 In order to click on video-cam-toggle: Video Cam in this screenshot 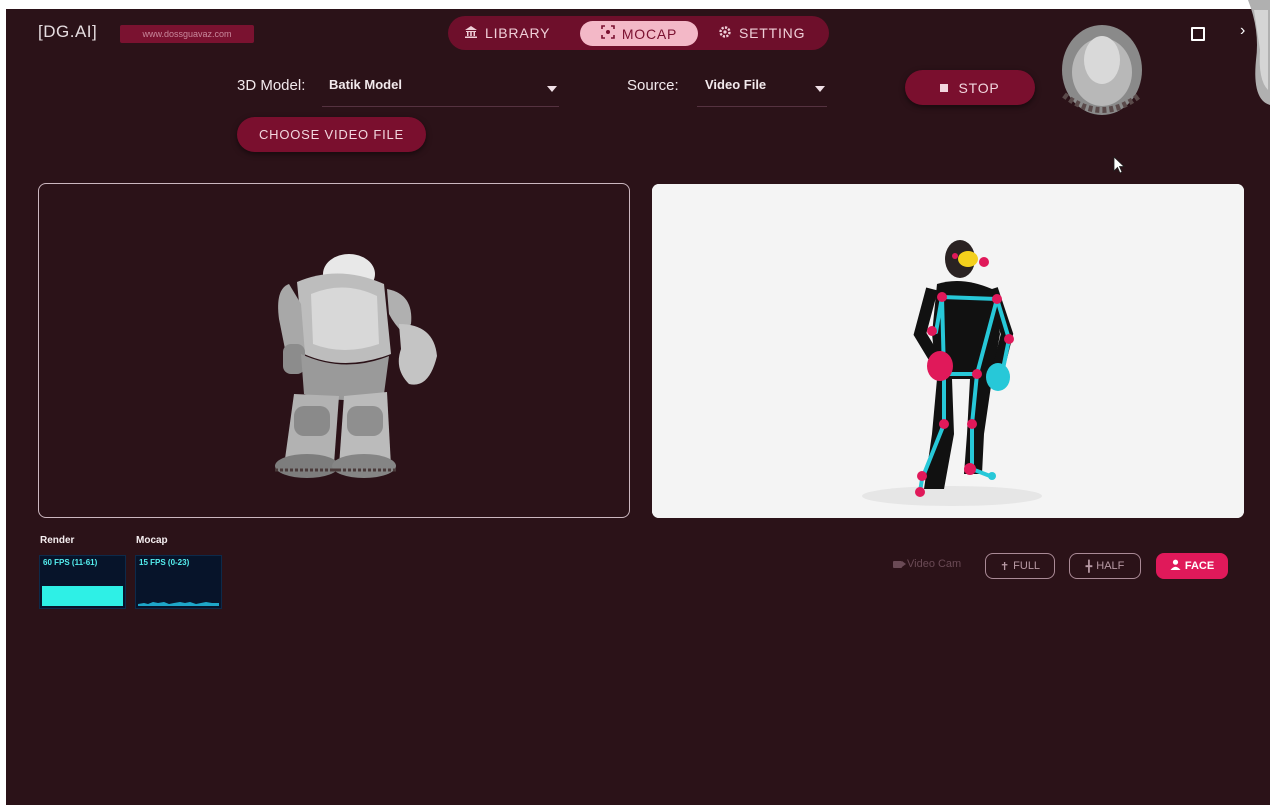, I will do `click(927, 564)`.